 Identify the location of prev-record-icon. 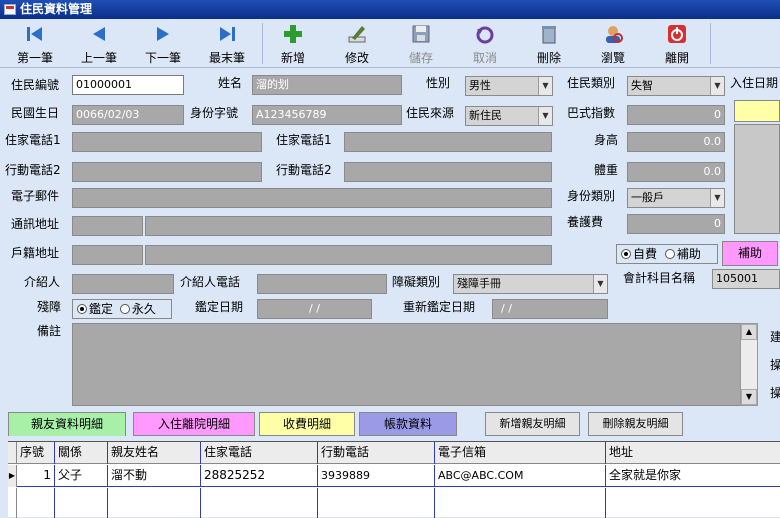
(99, 35).